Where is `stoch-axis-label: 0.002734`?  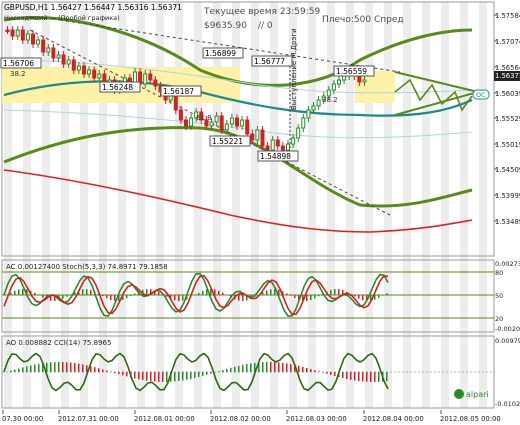 stoch-axis-label: 0.002734 is located at coordinates (507, 264).